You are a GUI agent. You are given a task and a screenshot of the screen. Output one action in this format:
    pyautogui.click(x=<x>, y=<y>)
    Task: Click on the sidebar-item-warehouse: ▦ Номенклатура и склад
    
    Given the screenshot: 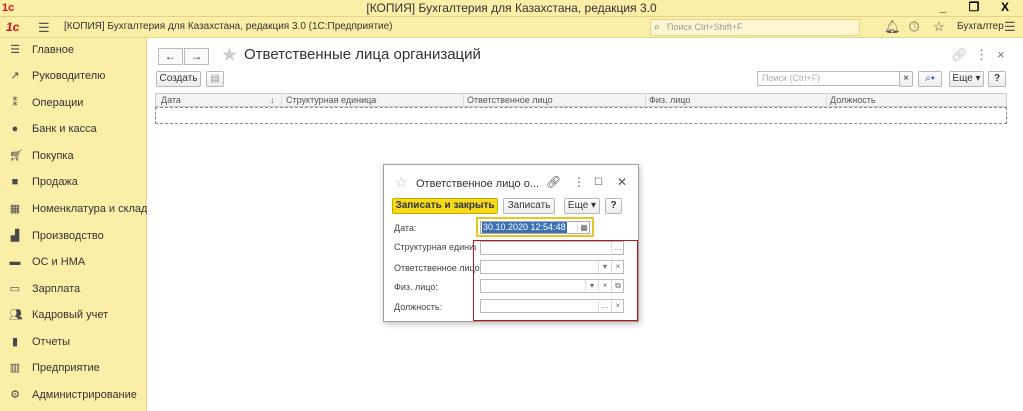 What is the action you would take?
    pyautogui.click(x=74, y=210)
    